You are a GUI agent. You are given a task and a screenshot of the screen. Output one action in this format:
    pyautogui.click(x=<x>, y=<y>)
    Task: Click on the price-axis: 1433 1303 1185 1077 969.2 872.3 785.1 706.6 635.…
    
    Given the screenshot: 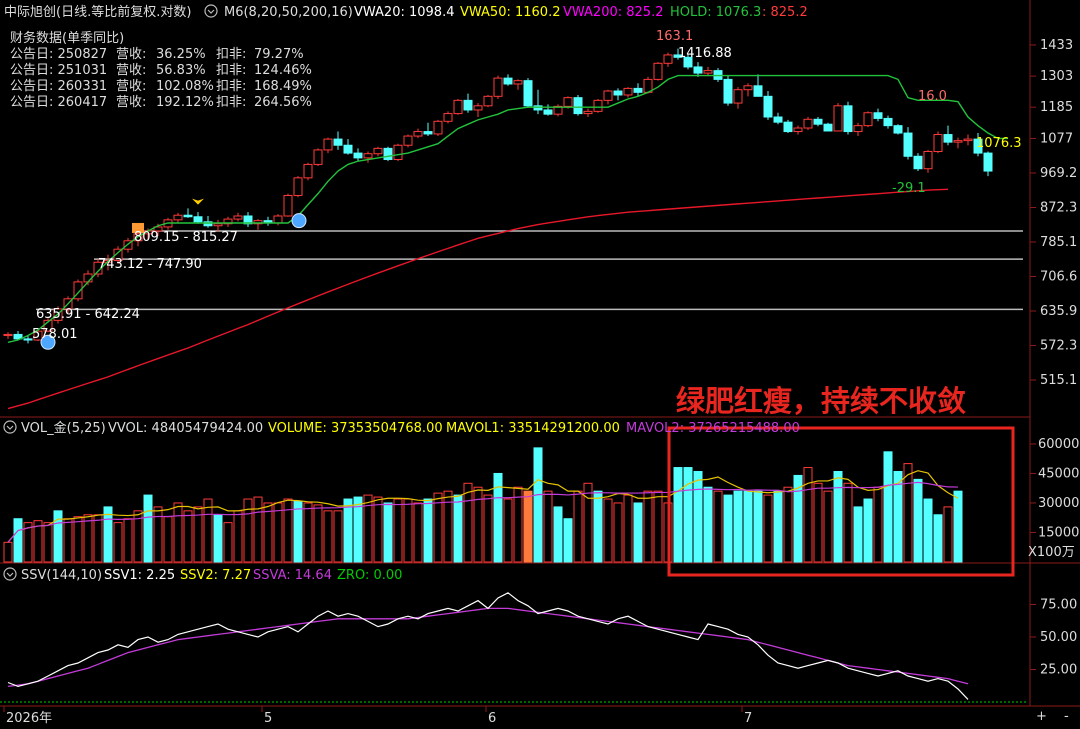 What is the action you would take?
    pyautogui.click(x=1053, y=213)
    